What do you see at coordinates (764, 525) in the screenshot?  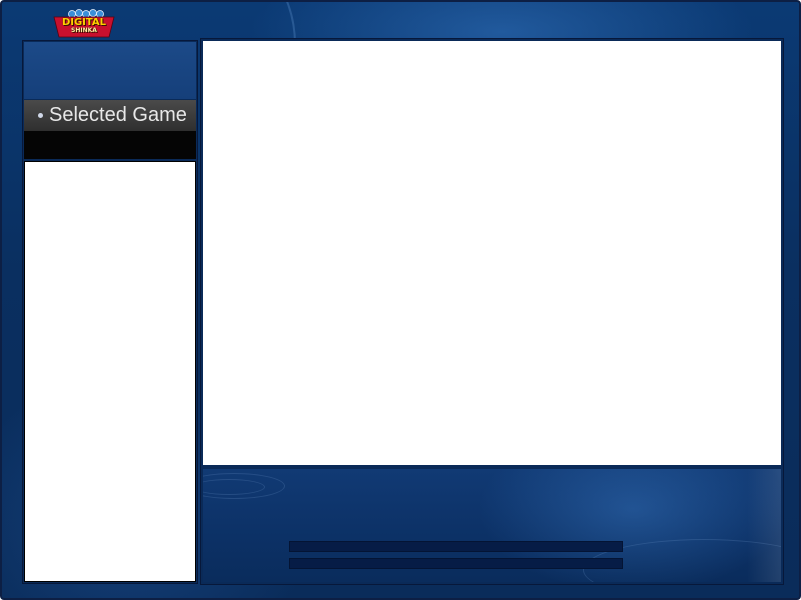 I see `glass-highlight` at bounding box center [764, 525].